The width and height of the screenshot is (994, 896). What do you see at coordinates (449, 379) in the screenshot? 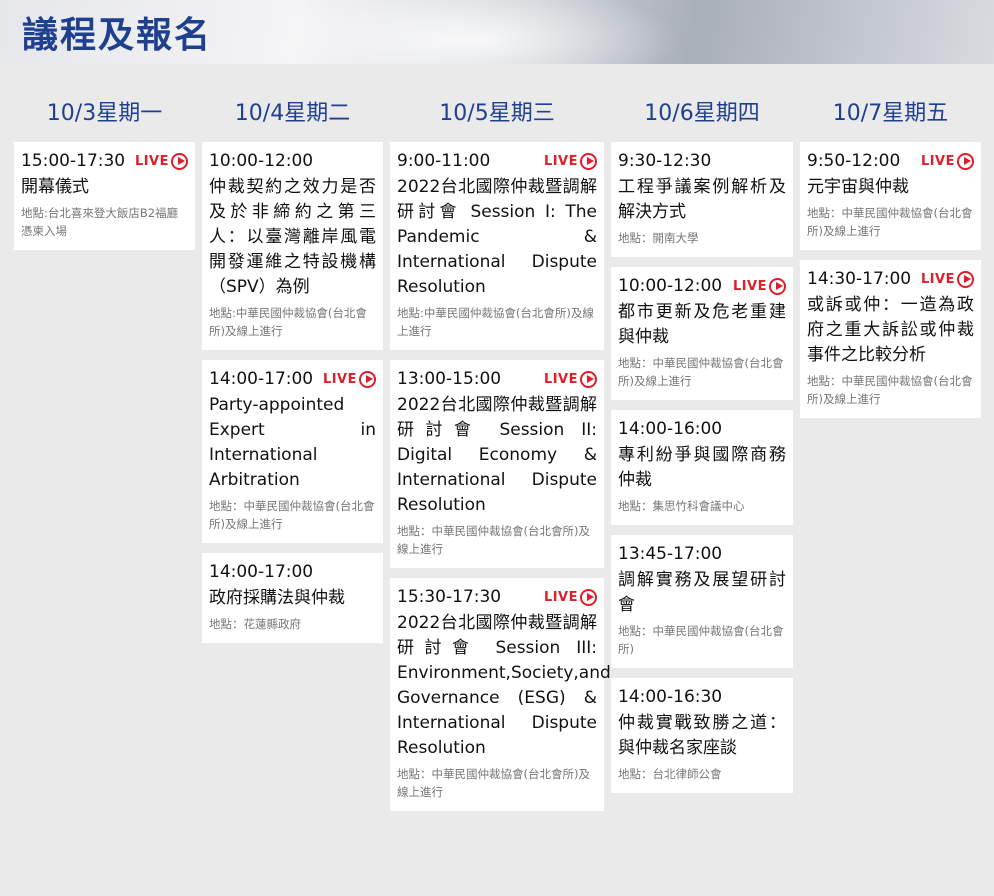
I see `session-time: 13:00-15:00` at bounding box center [449, 379].